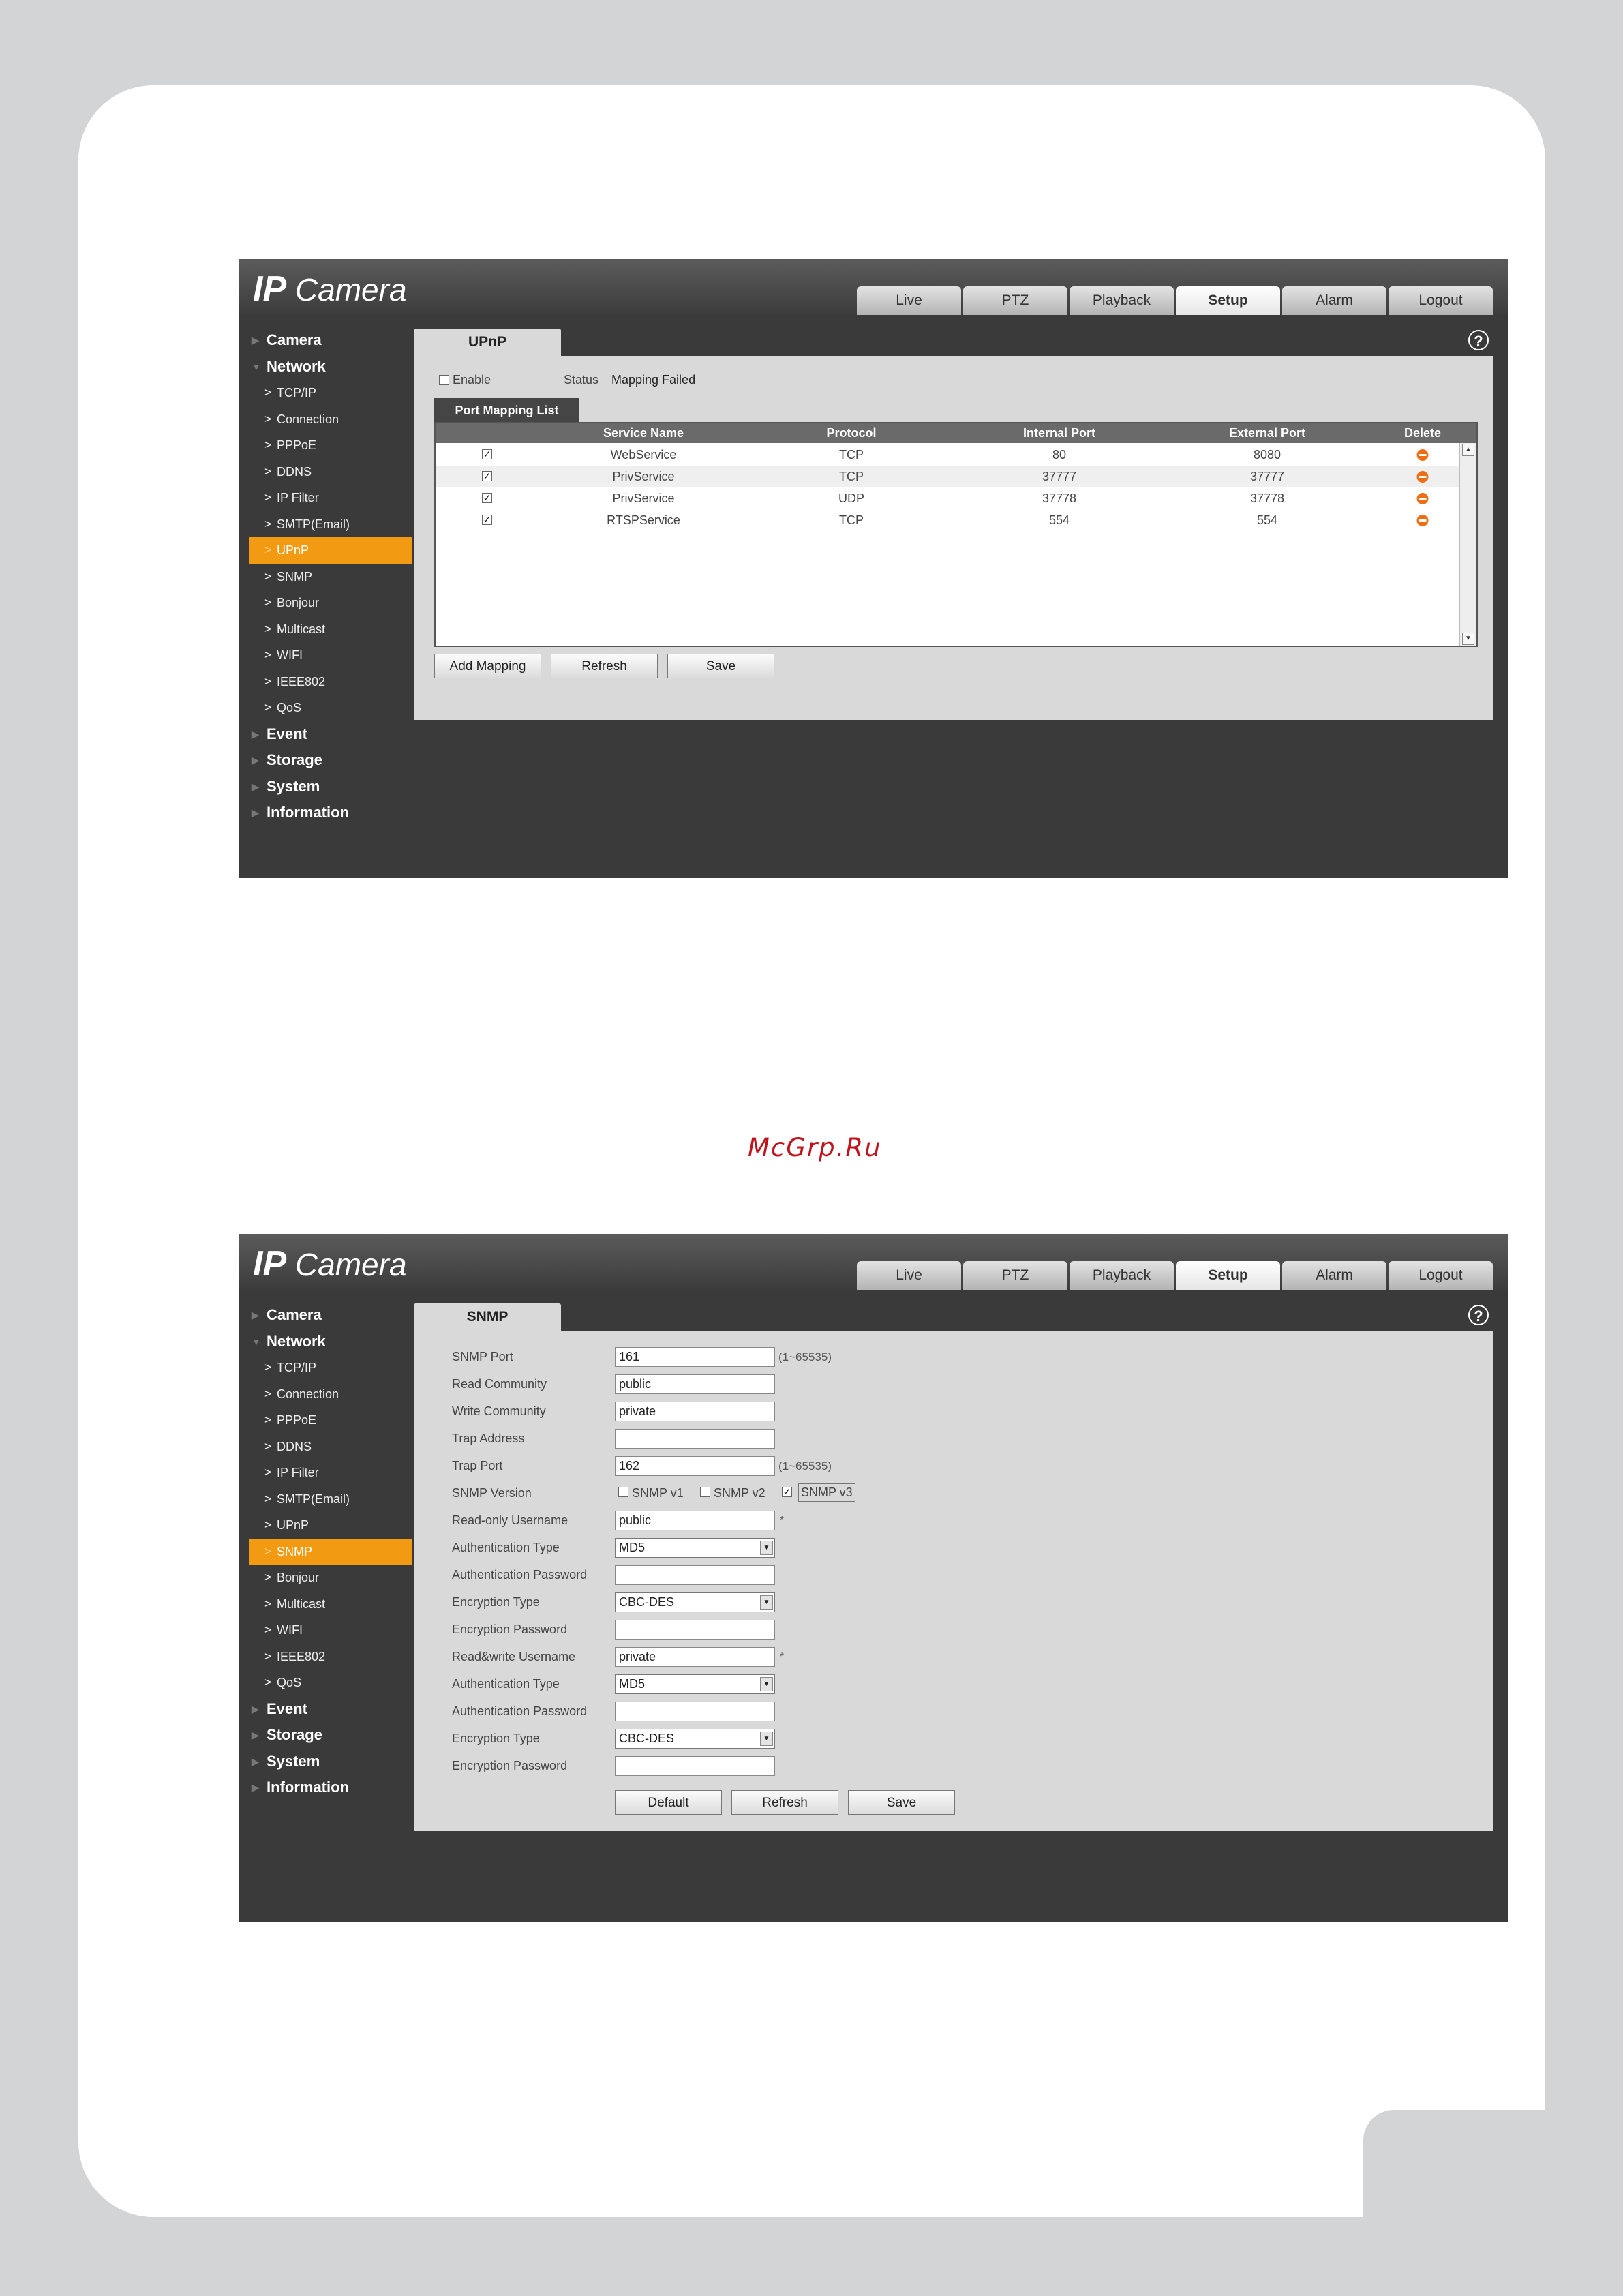  I want to click on col-internal-port: Internal Port, so click(1059, 433).